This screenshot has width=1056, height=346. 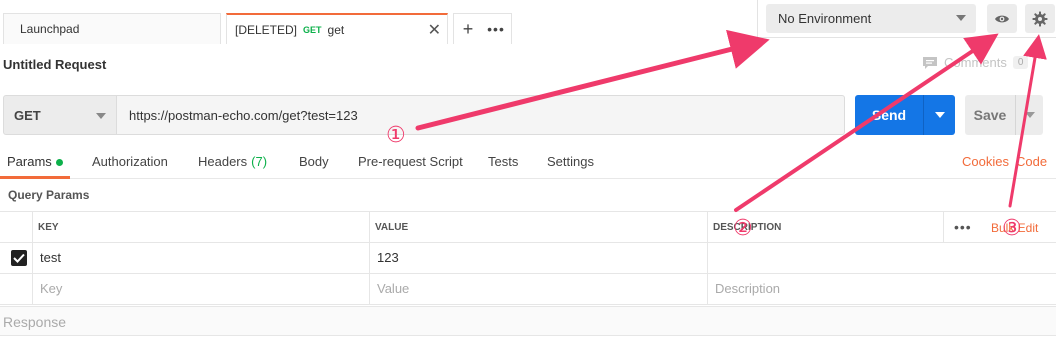 I want to click on tab-request-name: get, so click(x=336, y=29).